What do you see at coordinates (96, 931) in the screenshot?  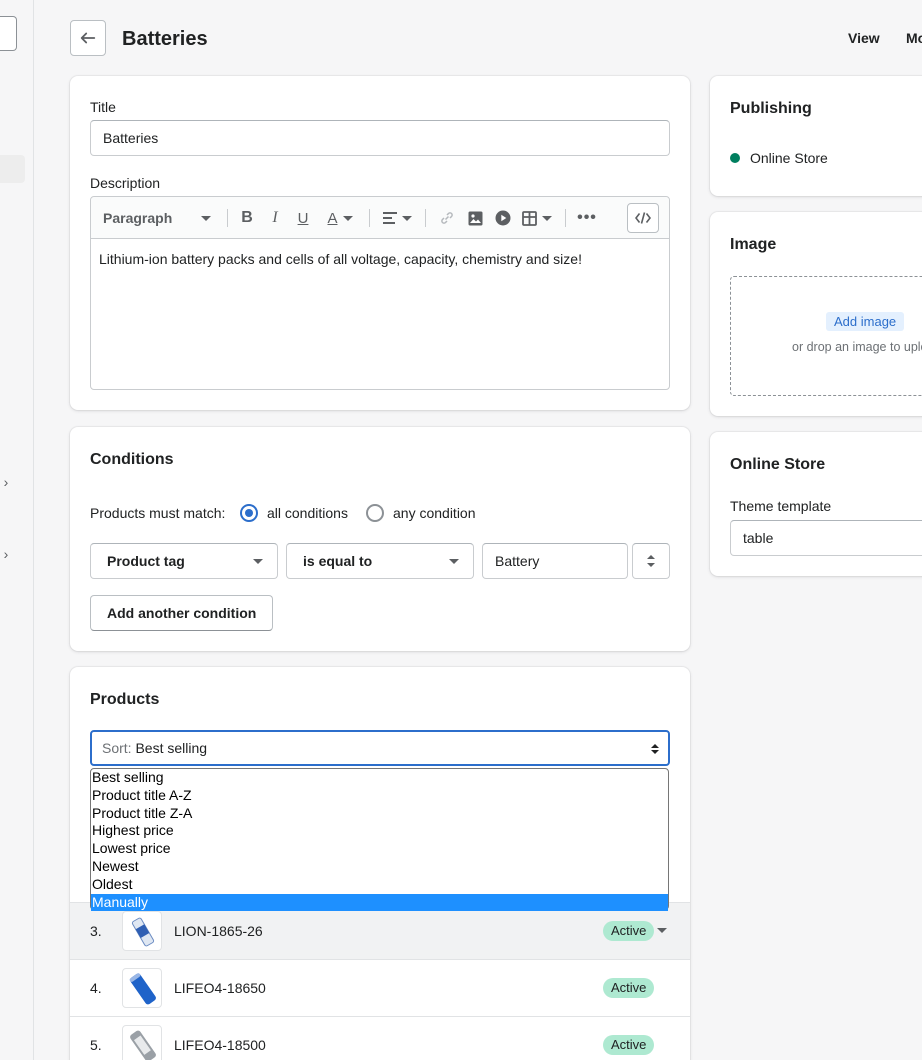 I see `row-number: 3.` at bounding box center [96, 931].